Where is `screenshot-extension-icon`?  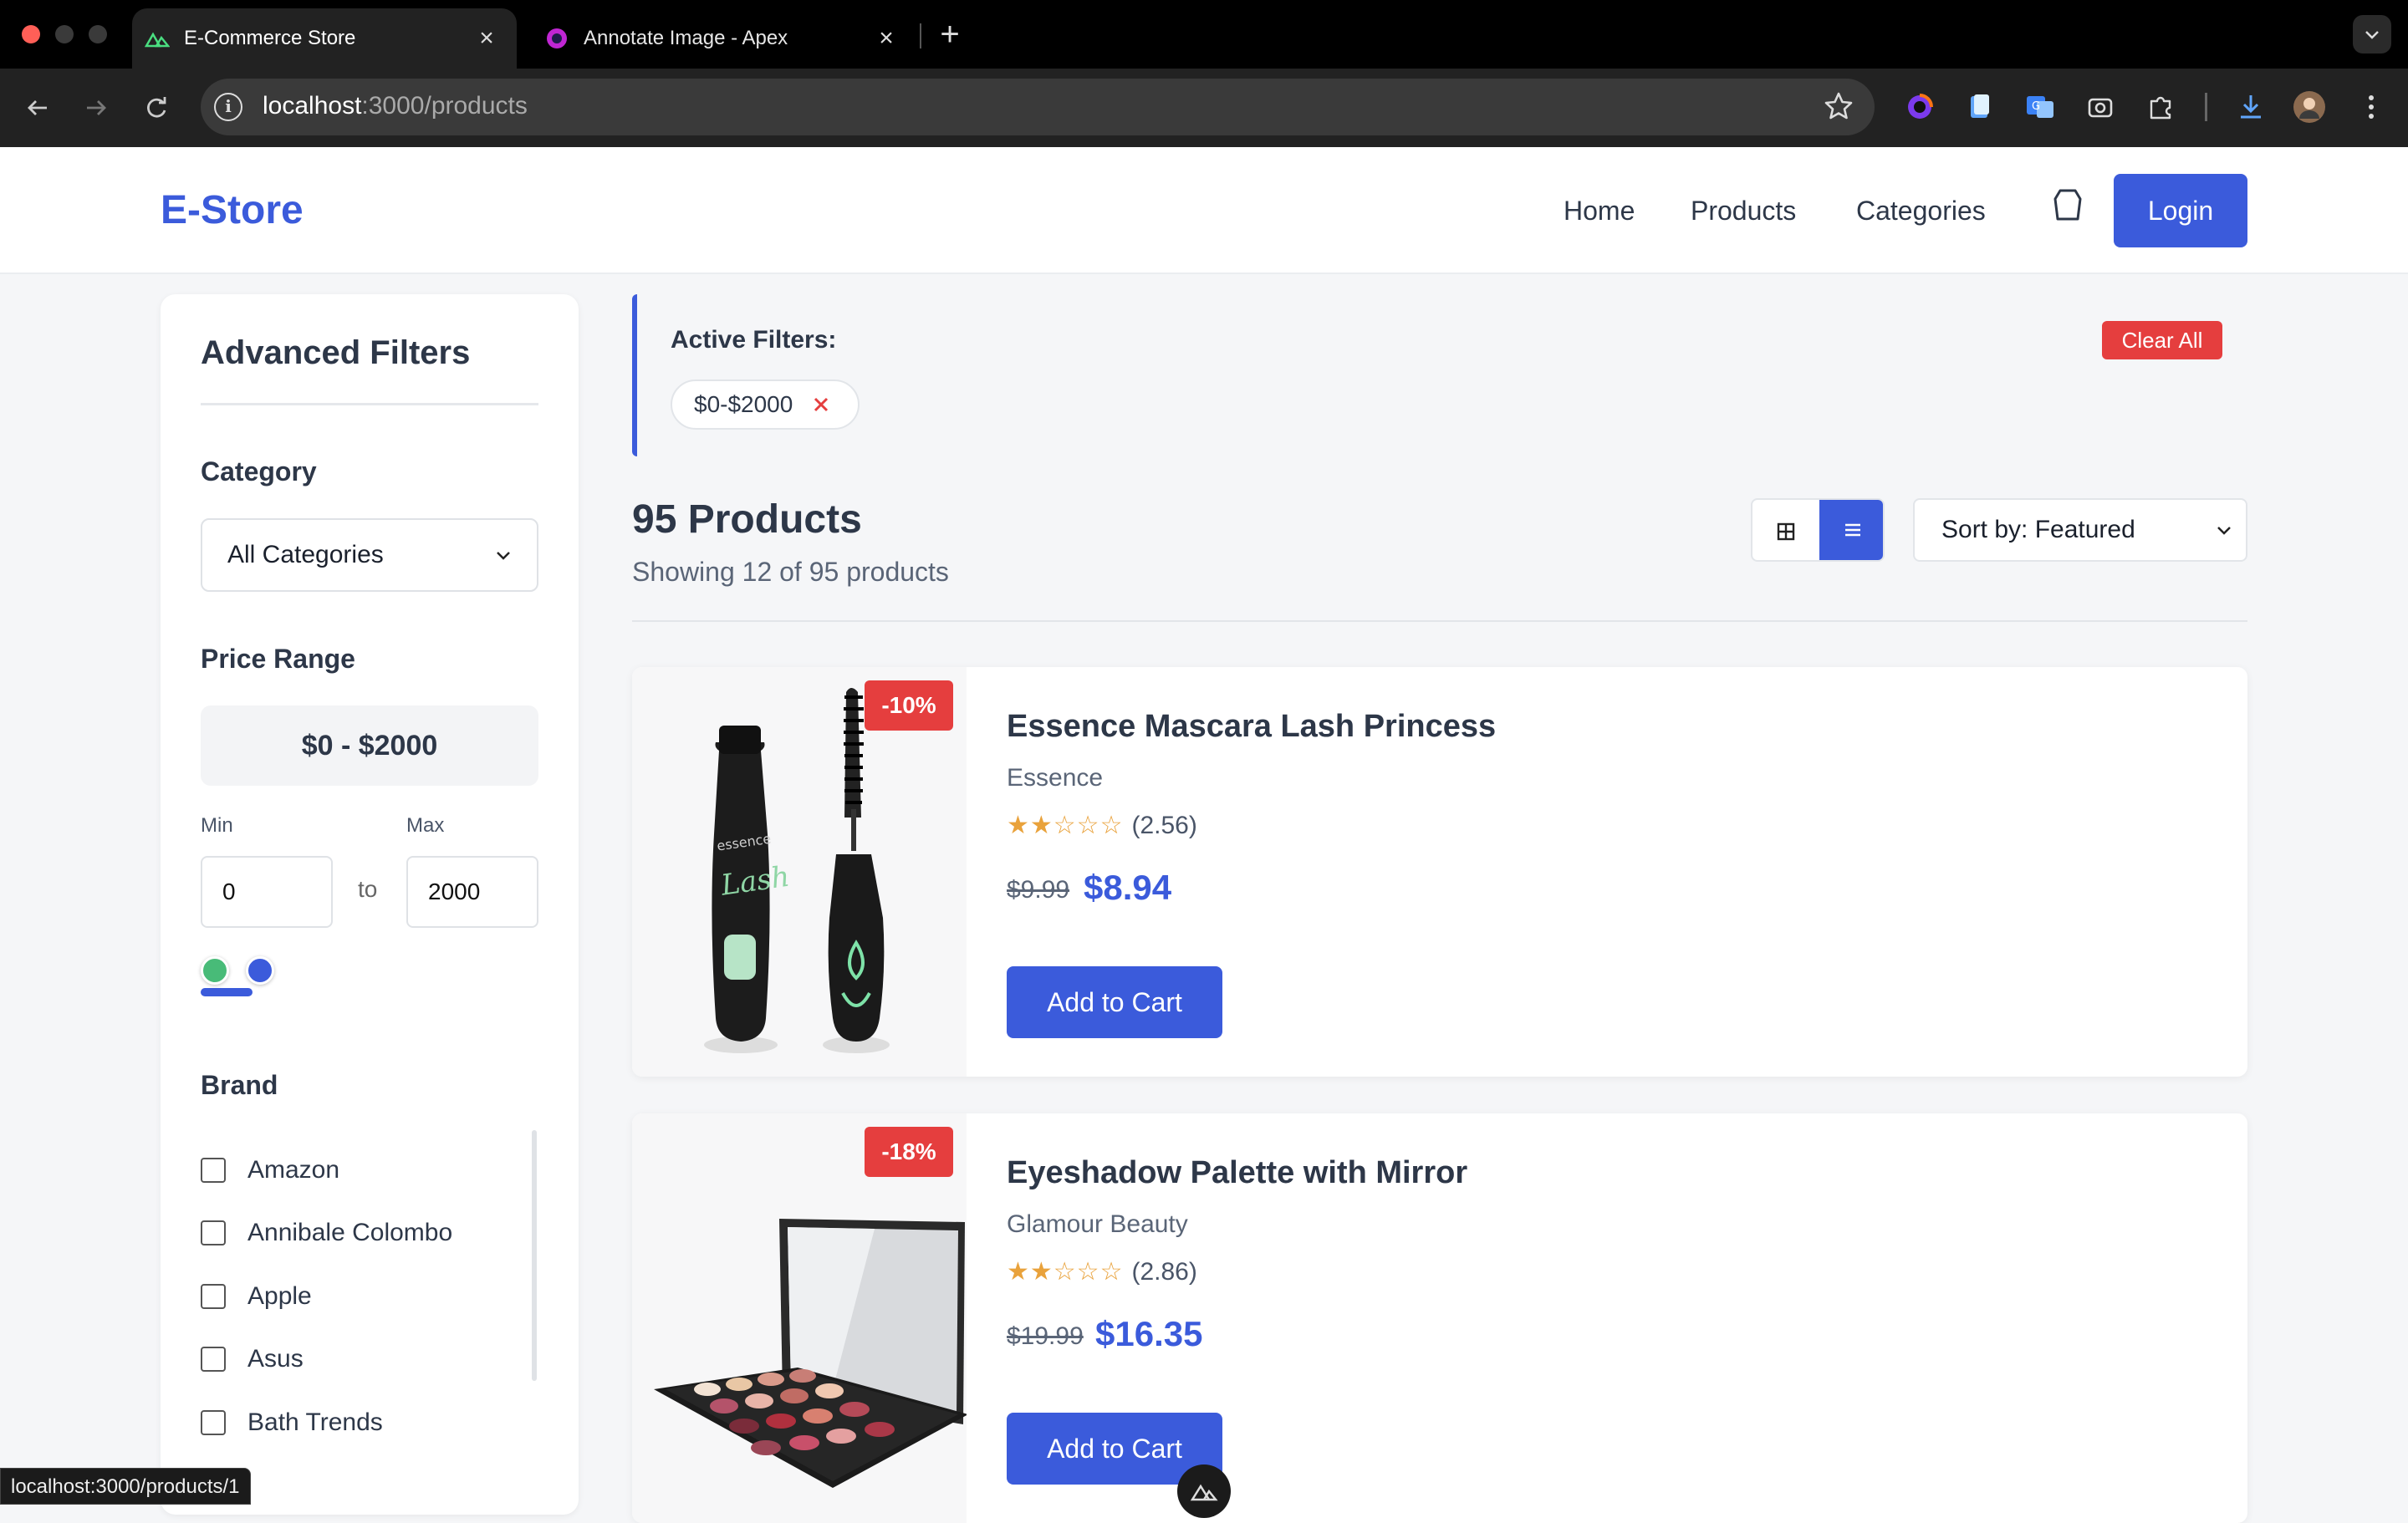
screenshot-extension-icon is located at coordinates (2100, 107).